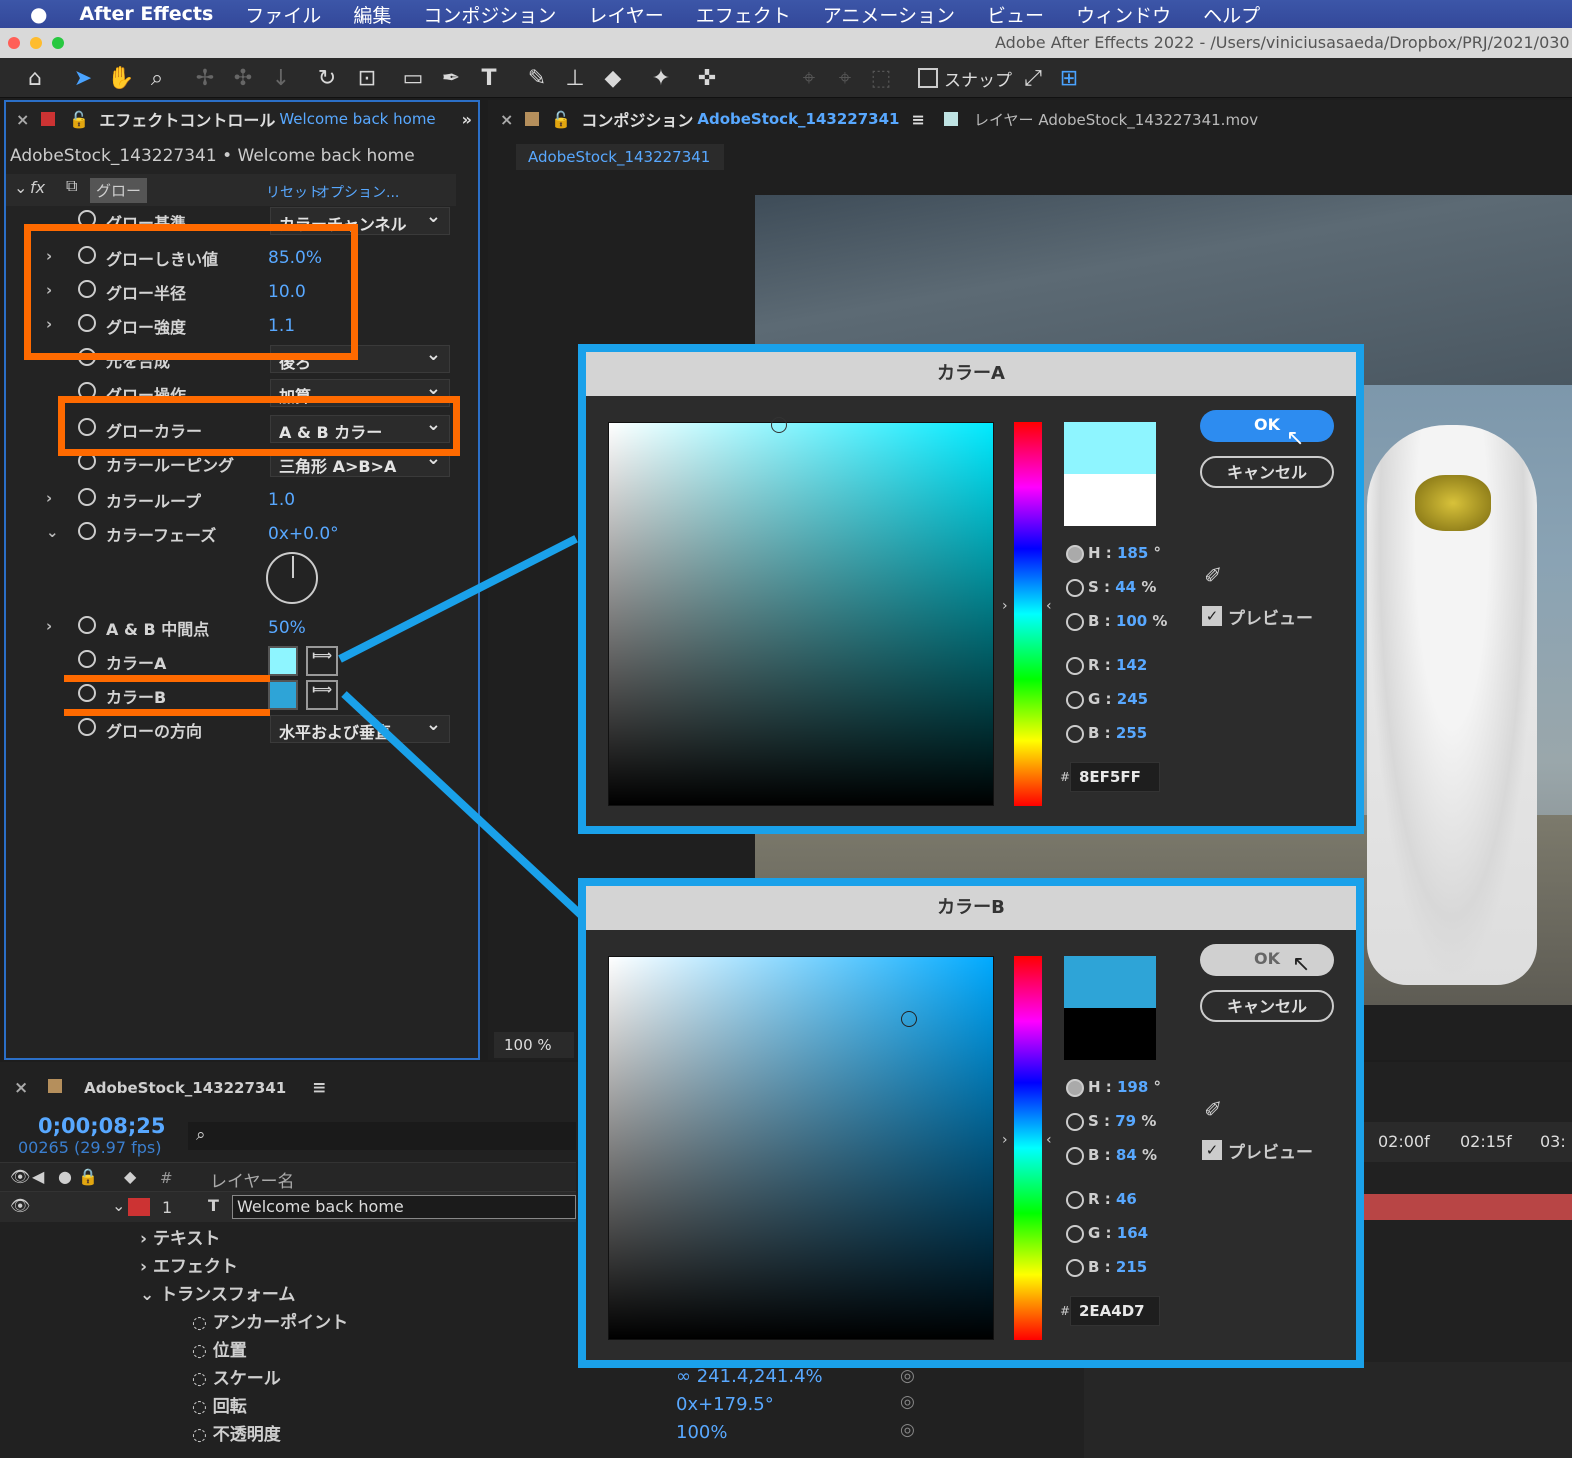 The height and width of the screenshot is (1458, 1572). Describe the element at coordinates (489, 14) in the screenshot. I see `menu-composition: コンポジション` at that location.